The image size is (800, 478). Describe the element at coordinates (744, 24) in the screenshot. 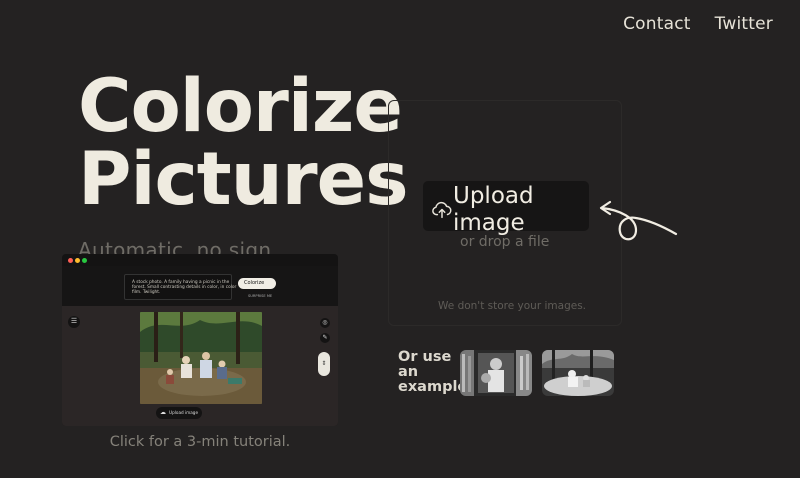

I see `twitter-link: Twitter` at that location.